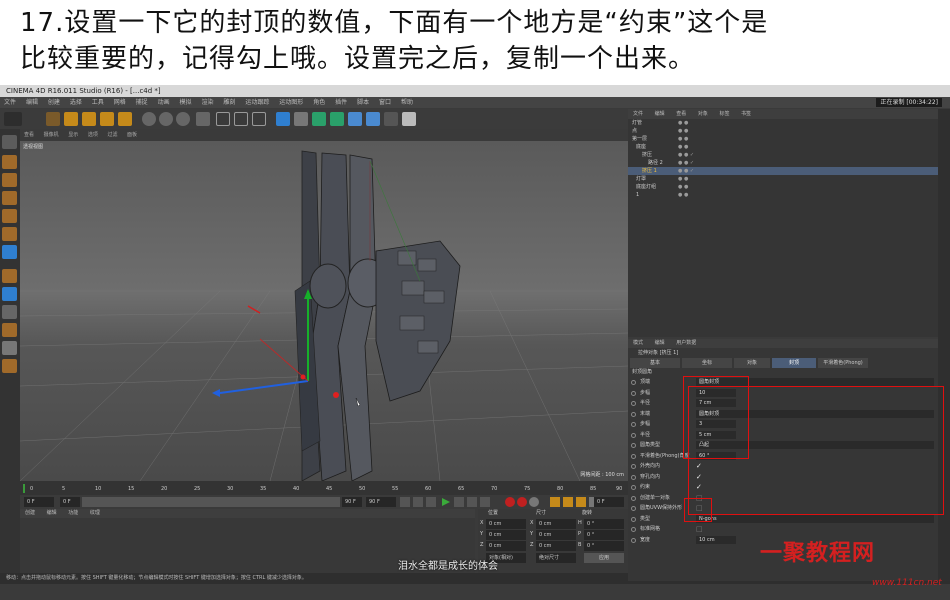  Describe the element at coordinates (604, 558) in the screenshot. I see `apply-button: 应用` at that location.